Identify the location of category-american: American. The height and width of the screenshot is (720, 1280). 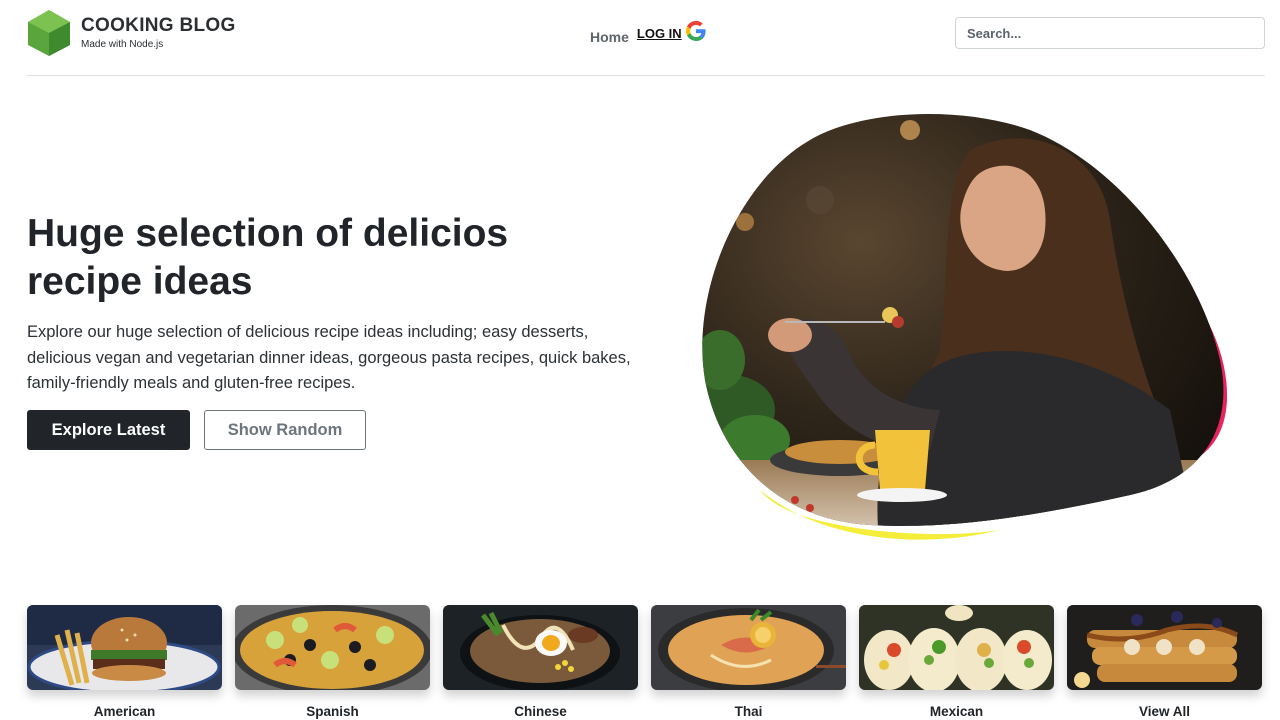
(124, 662).